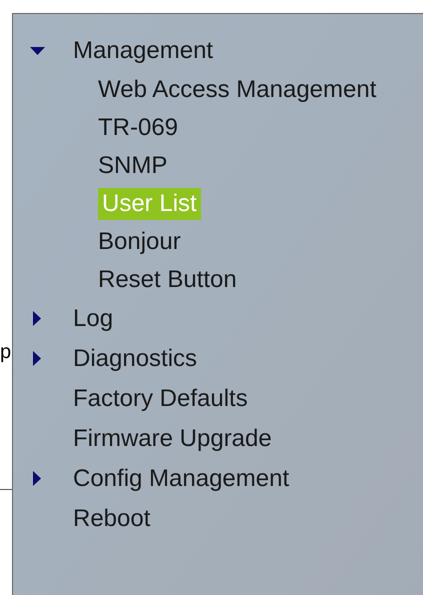 This screenshot has width=423, height=595. I want to click on menu-item: Factory Defaults, so click(160, 399).